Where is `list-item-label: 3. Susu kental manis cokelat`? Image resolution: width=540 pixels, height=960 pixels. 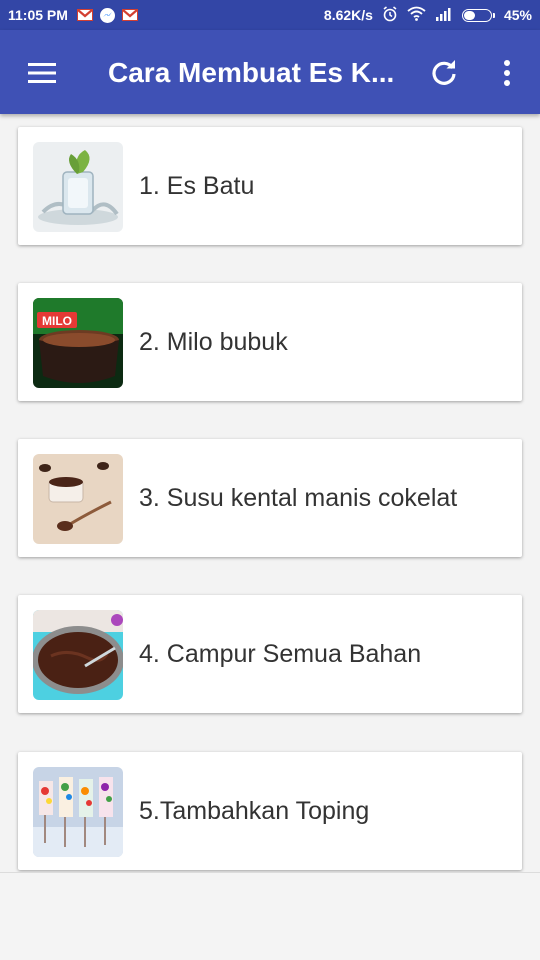 list-item-label: 3. Susu kental manis cokelat is located at coordinates (298, 498).